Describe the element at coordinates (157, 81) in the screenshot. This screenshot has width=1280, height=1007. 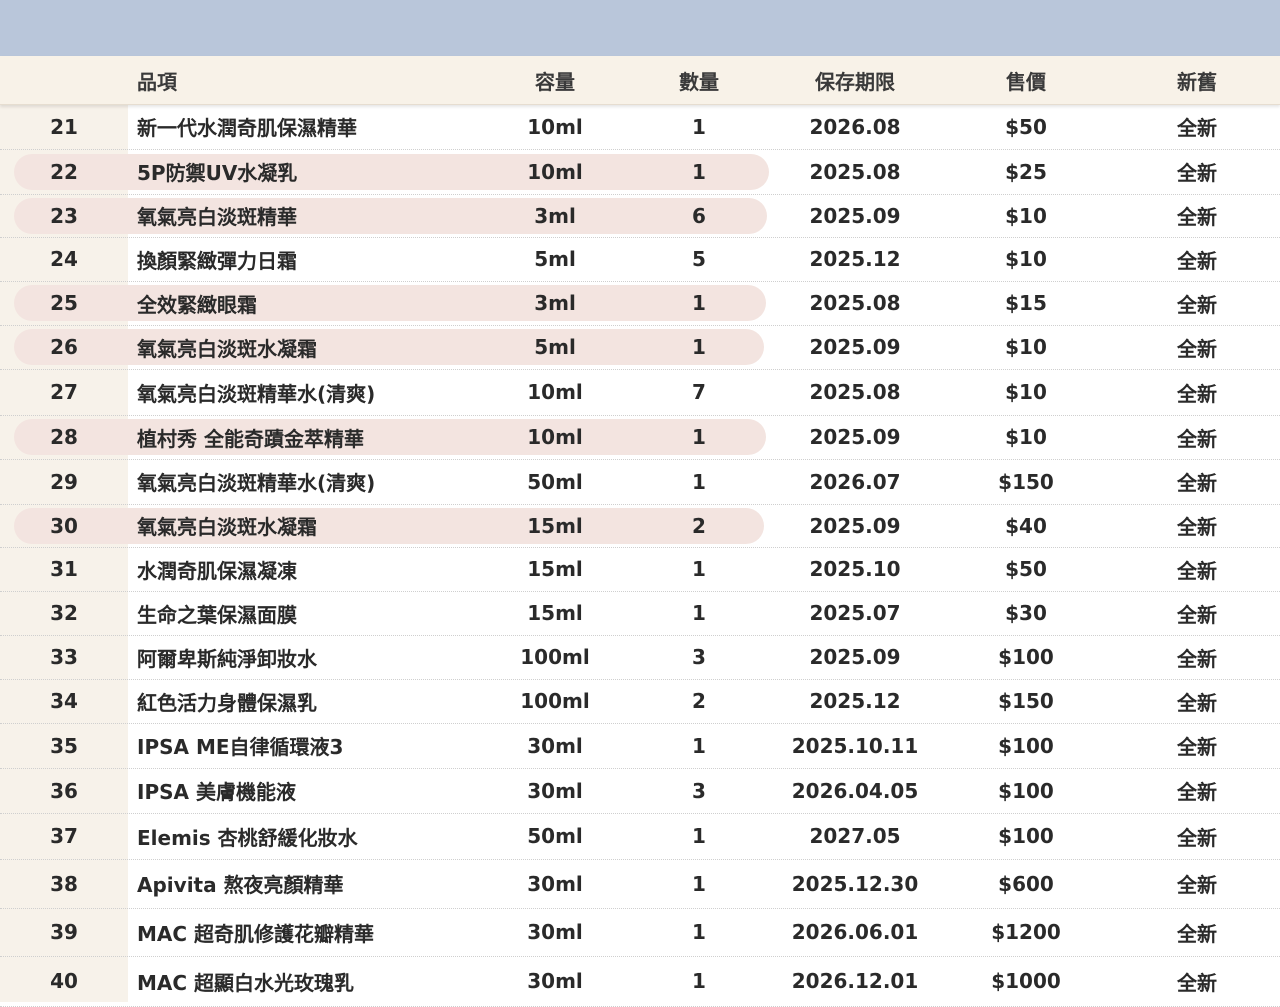
I see `header-name: 品項` at that location.